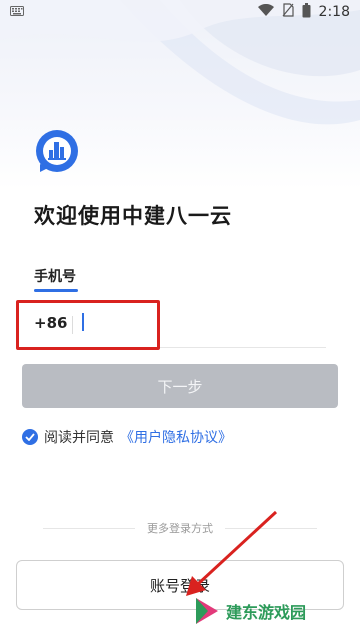 Image resolution: width=360 pixels, height=640 pixels. Describe the element at coordinates (89, 528) in the screenshot. I see `divider-line-left` at that location.